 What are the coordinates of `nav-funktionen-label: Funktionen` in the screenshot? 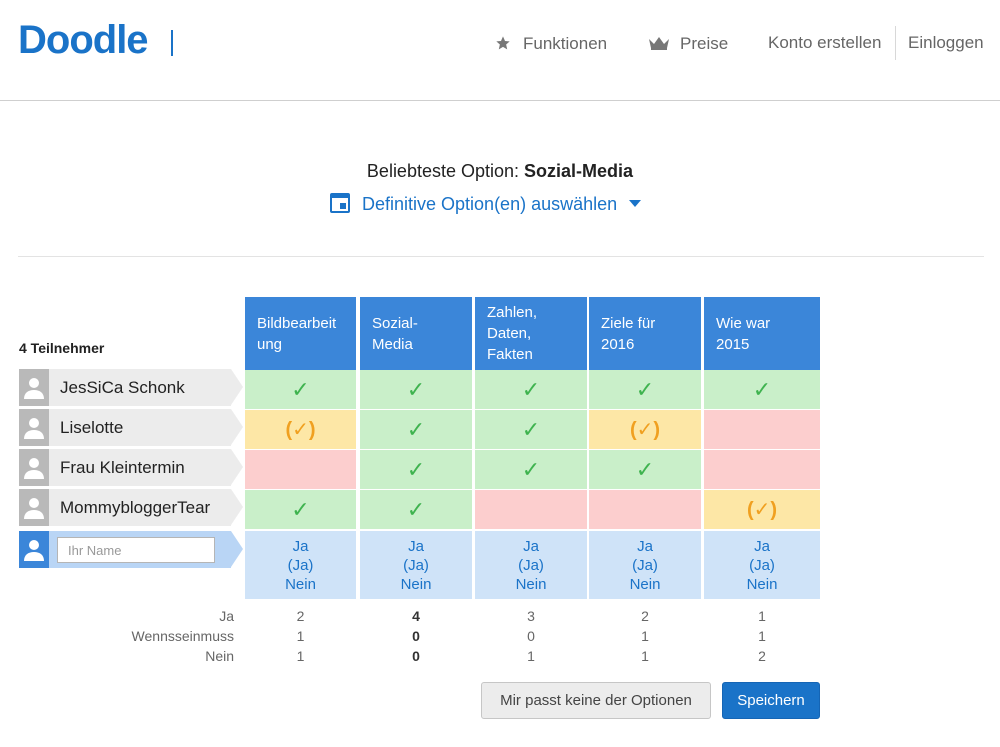 It's located at (565, 43).